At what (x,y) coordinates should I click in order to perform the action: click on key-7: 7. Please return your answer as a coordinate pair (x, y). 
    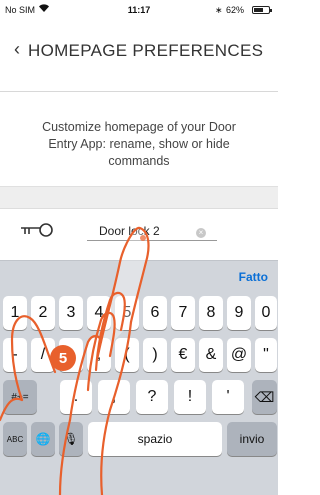
    Looking at the image, I should click on (183, 313).